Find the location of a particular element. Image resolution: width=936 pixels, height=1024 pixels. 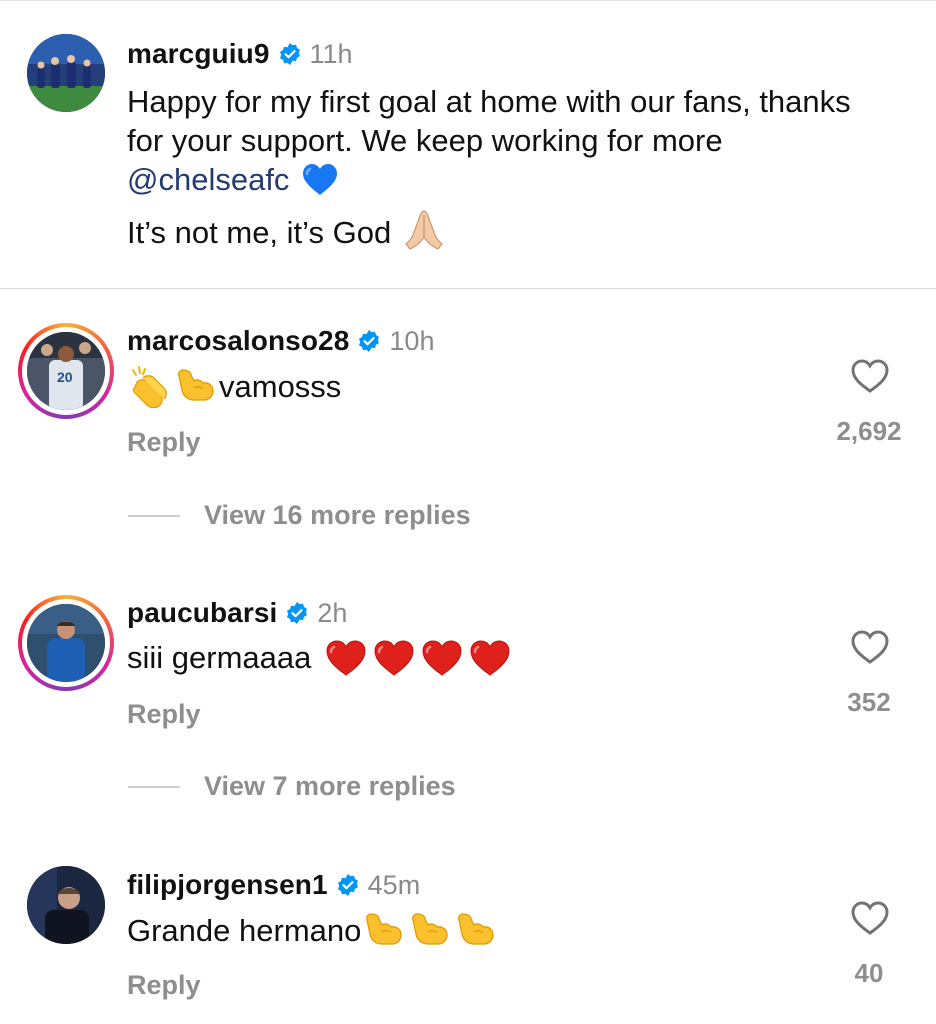

view-more-replies-2: View 7 more replies is located at coordinates (292, 786).